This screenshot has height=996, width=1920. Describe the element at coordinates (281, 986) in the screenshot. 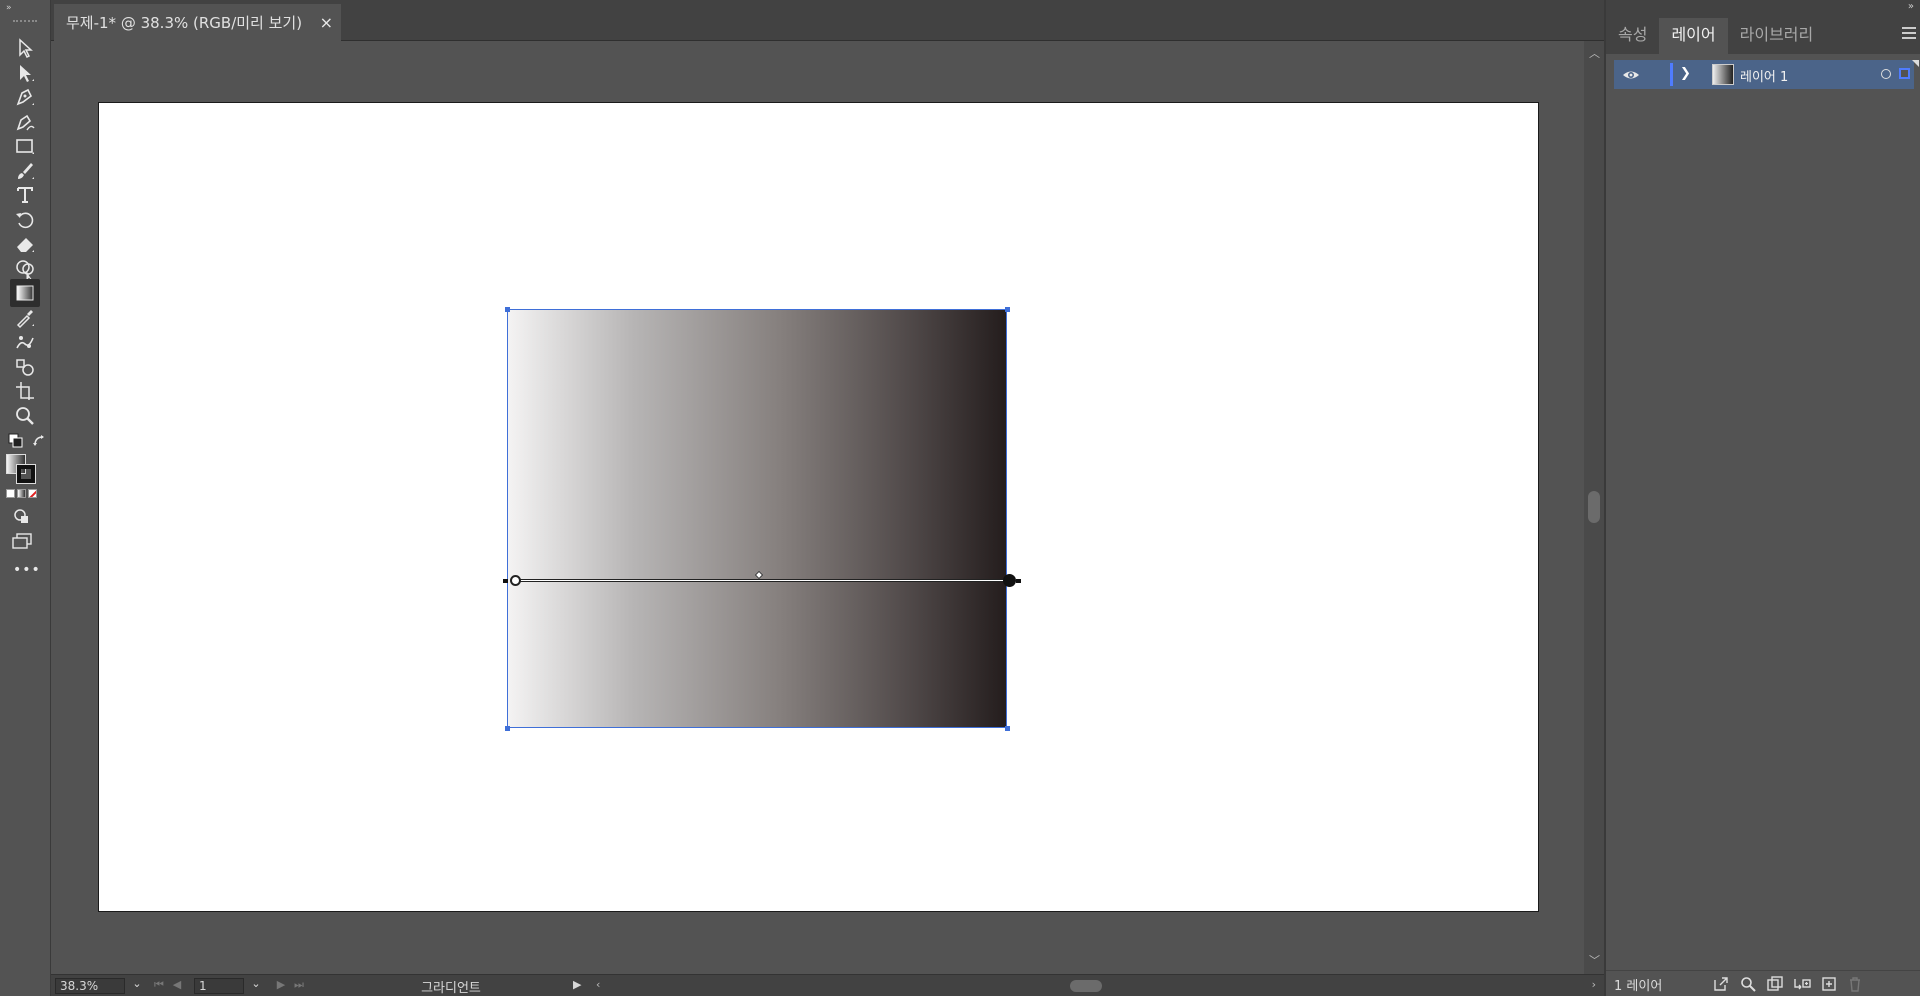

I see `next-artboard-icon: ▶` at that location.